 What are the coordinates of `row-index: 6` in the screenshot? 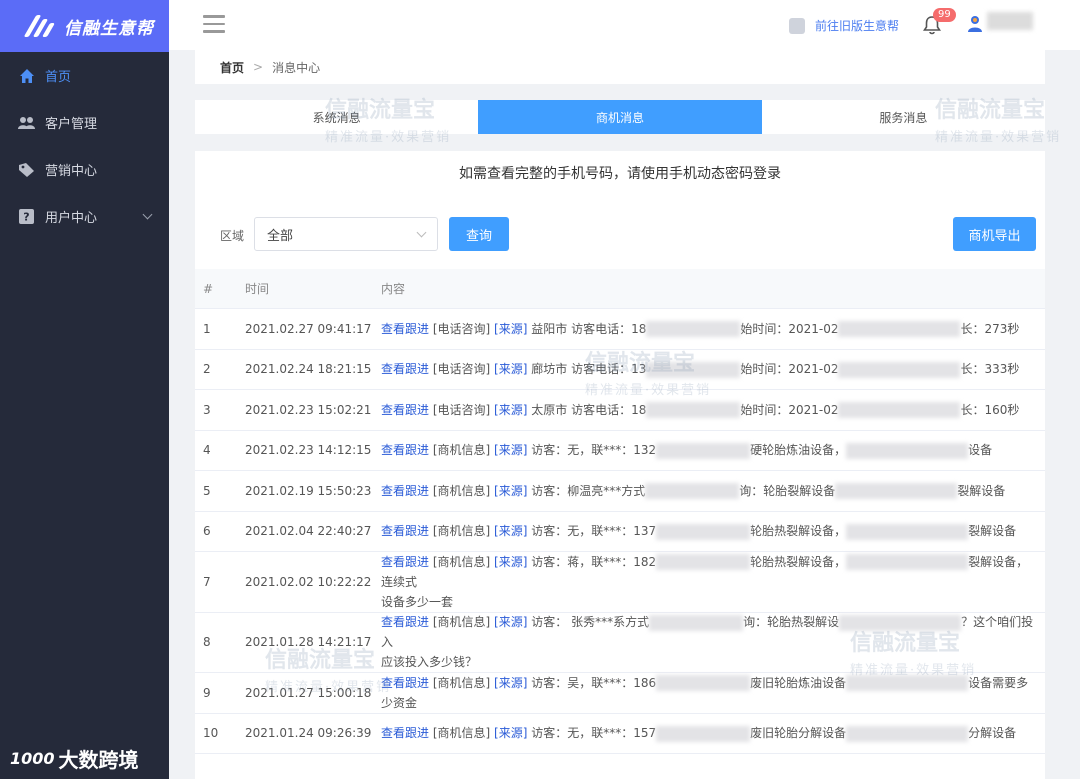 It's located at (207, 531).